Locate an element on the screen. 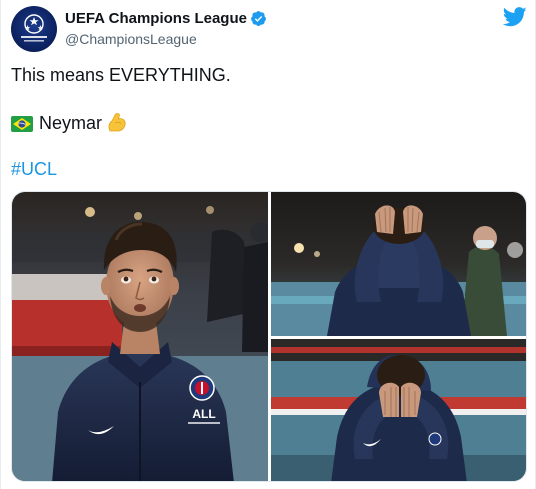 The width and height of the screenshot is (536, 489). avatar is located at coordinates (34, 29).